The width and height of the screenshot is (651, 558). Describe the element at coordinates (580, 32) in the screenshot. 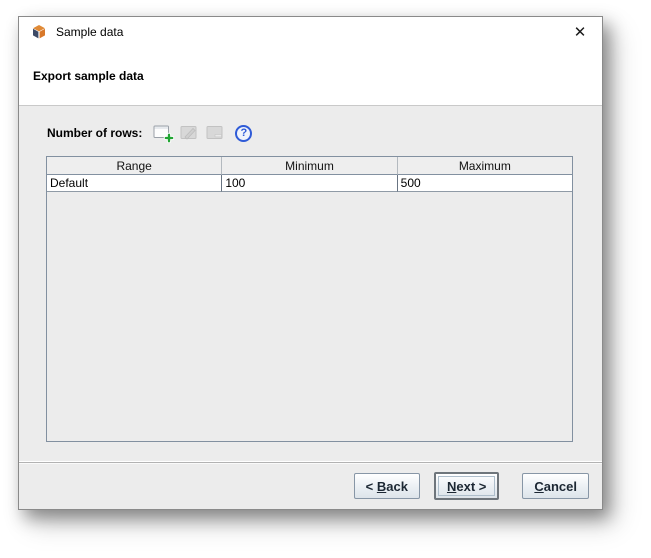

I see `close-icon: ✕` at that location.